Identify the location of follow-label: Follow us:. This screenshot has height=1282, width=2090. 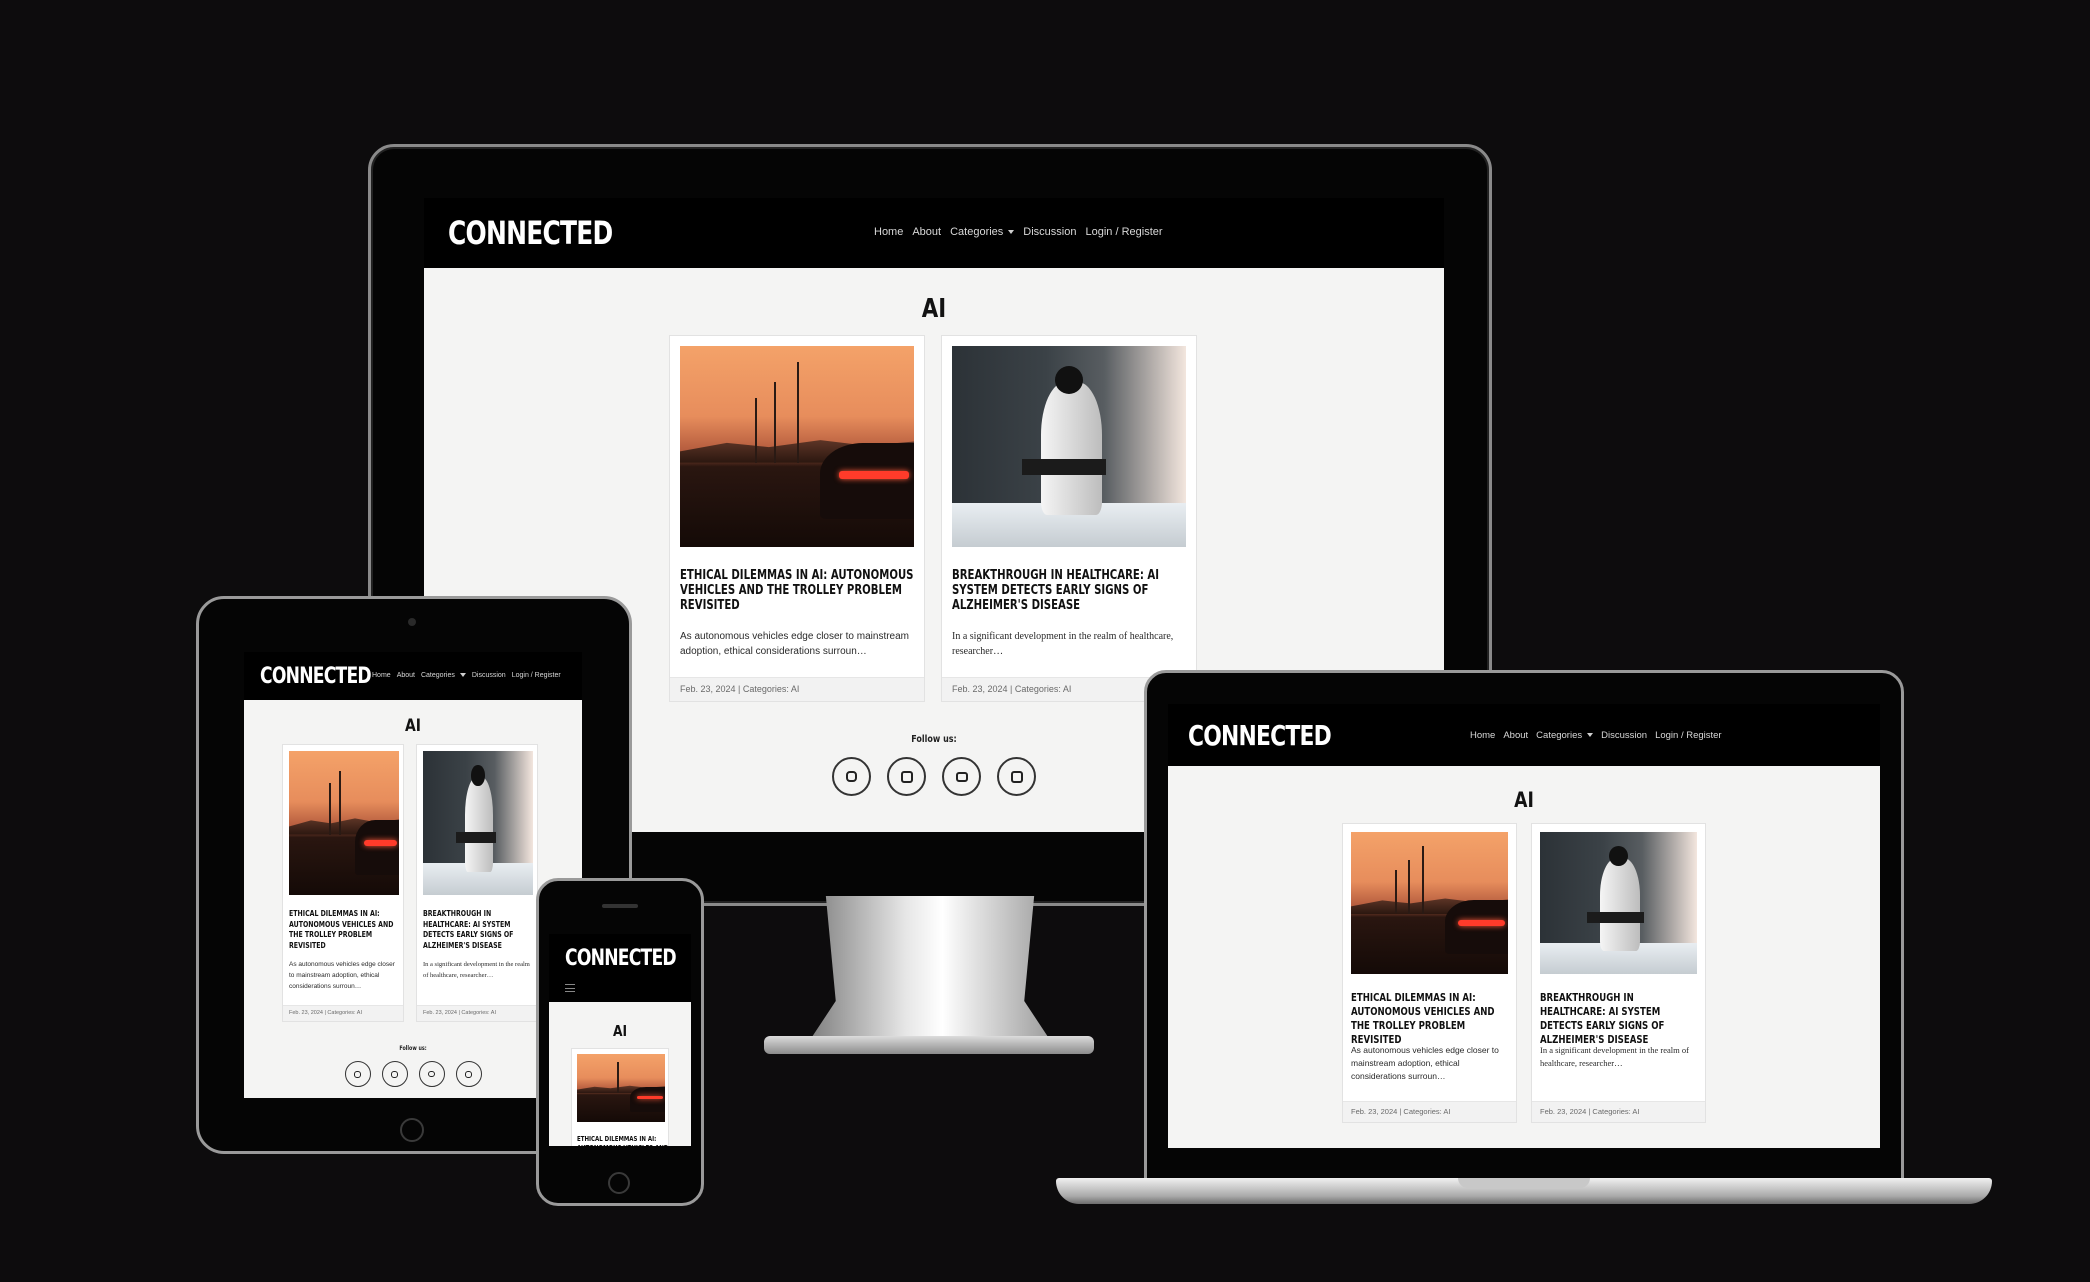
(413, 1048).